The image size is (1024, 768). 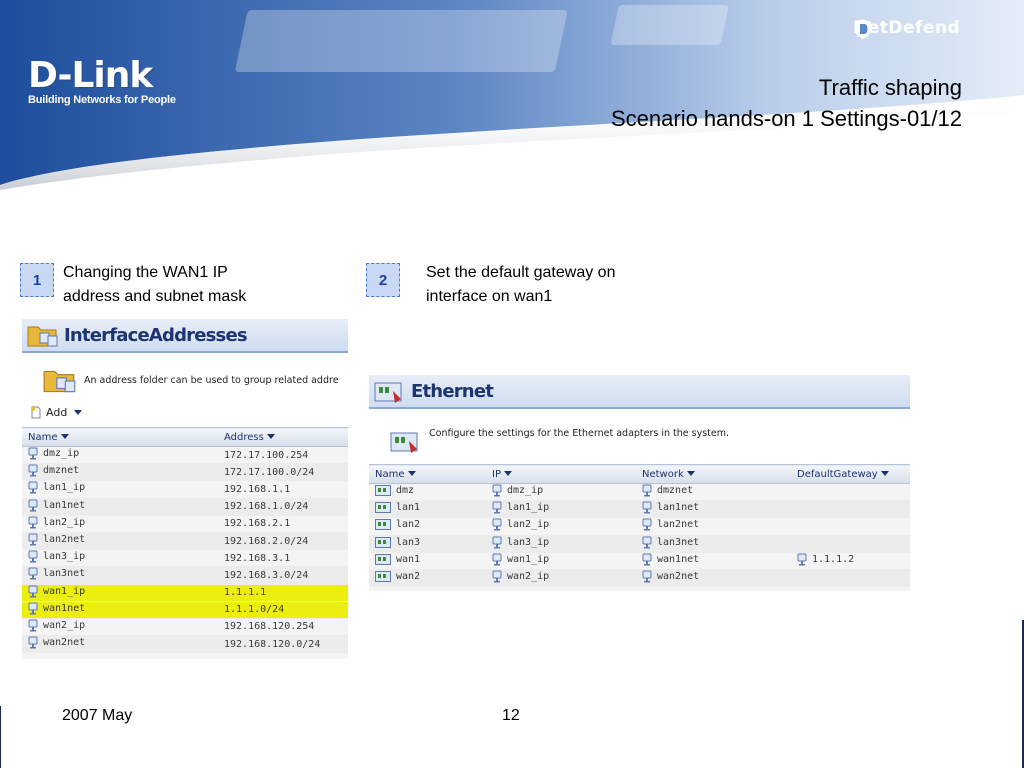 I want to click on address-name: dmznet, so click(x=53, y=470).